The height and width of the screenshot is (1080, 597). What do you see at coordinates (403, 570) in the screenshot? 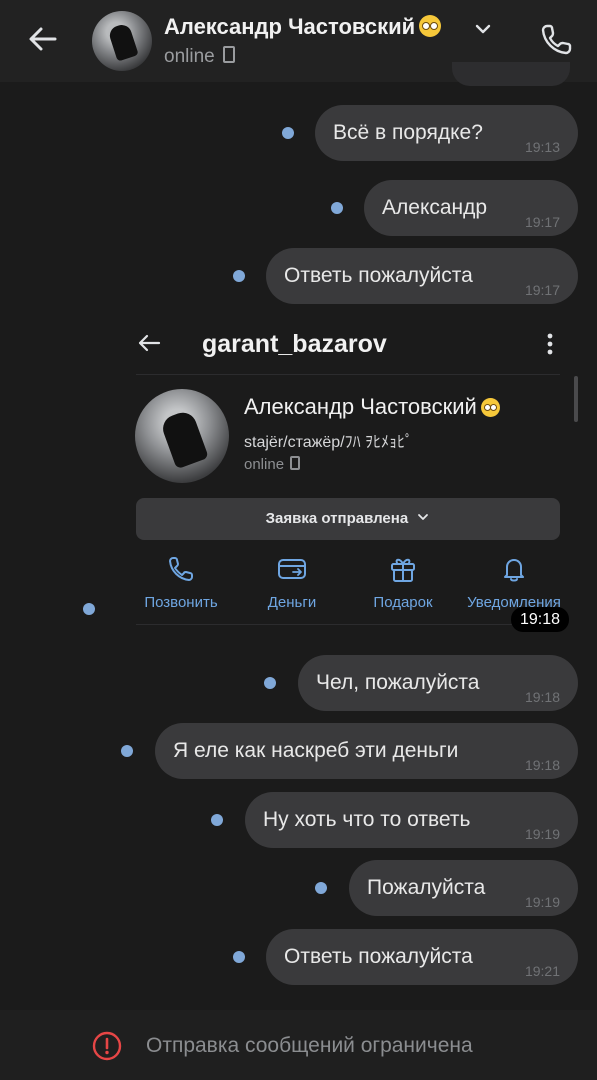
I see `gift-icon` at bounding box center [403, 570].